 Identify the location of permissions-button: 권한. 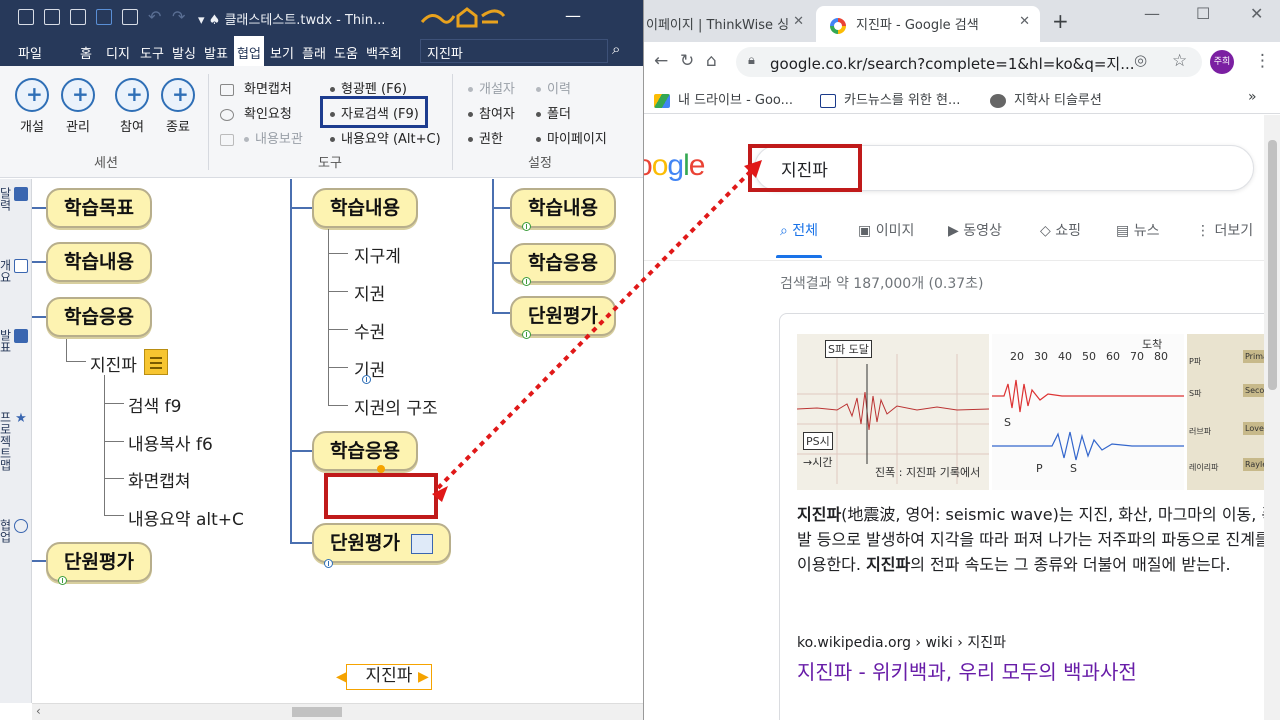
(485, 137).